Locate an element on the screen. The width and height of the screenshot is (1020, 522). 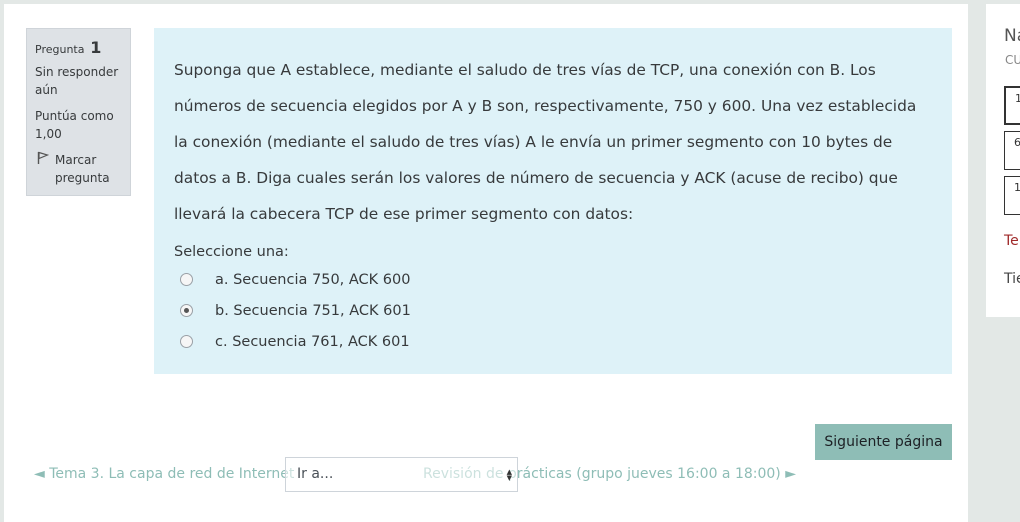
answer-option-a: a. Secuencia 750, ACK 600 is located at coordinates (553, 279).